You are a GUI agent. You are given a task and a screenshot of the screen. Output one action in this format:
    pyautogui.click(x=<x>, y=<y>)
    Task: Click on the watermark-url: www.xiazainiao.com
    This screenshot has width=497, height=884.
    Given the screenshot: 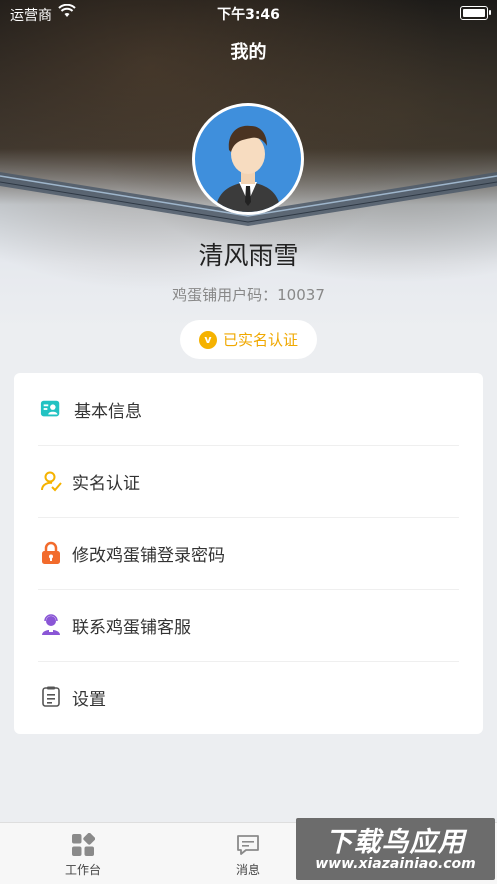 What is the action you would take?
    pyautogui.click(x=395, y=864)
    